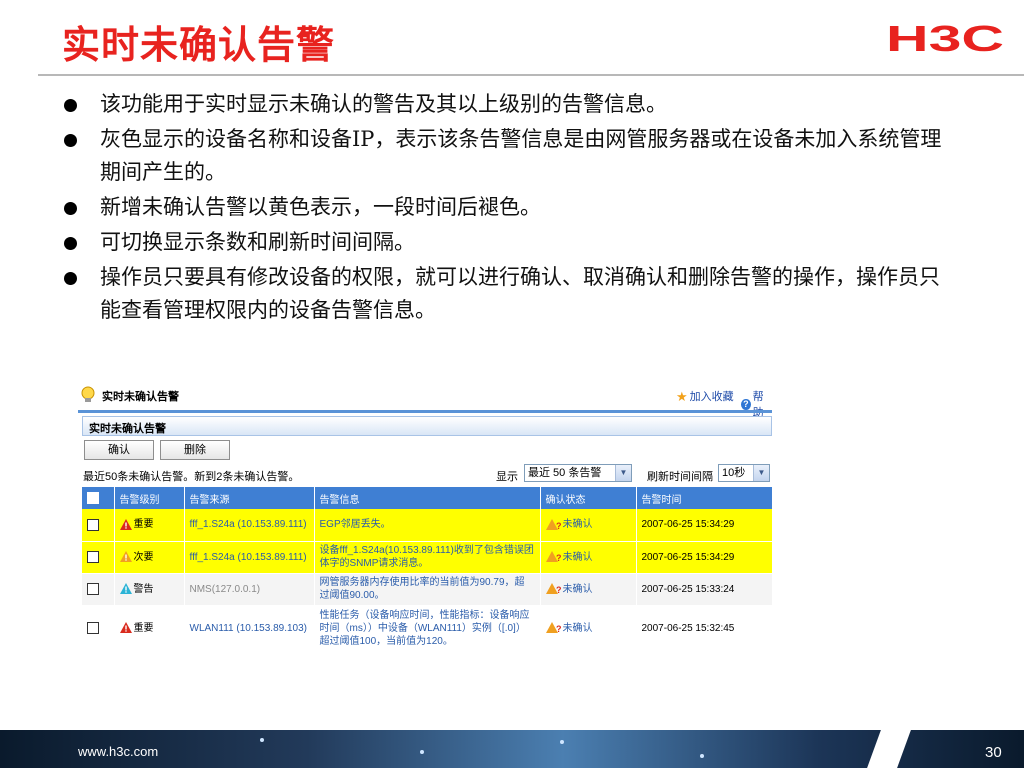  What do you see at coordinates (249, 498) in the screenshot?
I see `column-header: 告警来源` at bounding box center [249, 498].